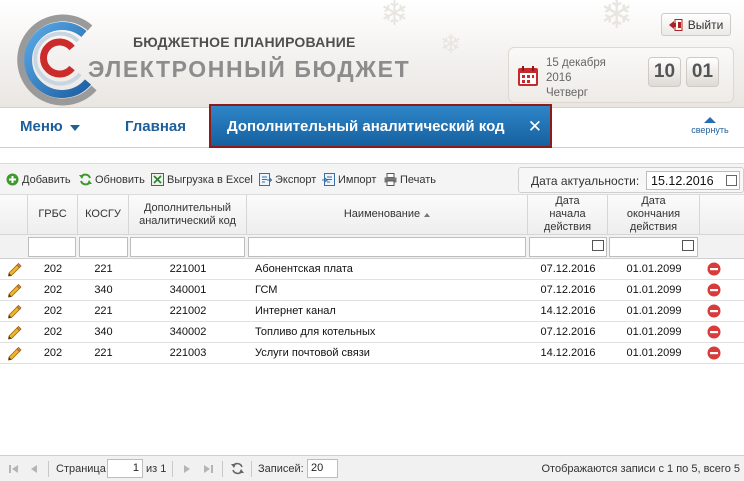  Describe the element at coordinates (312, 353) in the screenshot. I see `cell-name: Услуги почтовой связи` at that location.